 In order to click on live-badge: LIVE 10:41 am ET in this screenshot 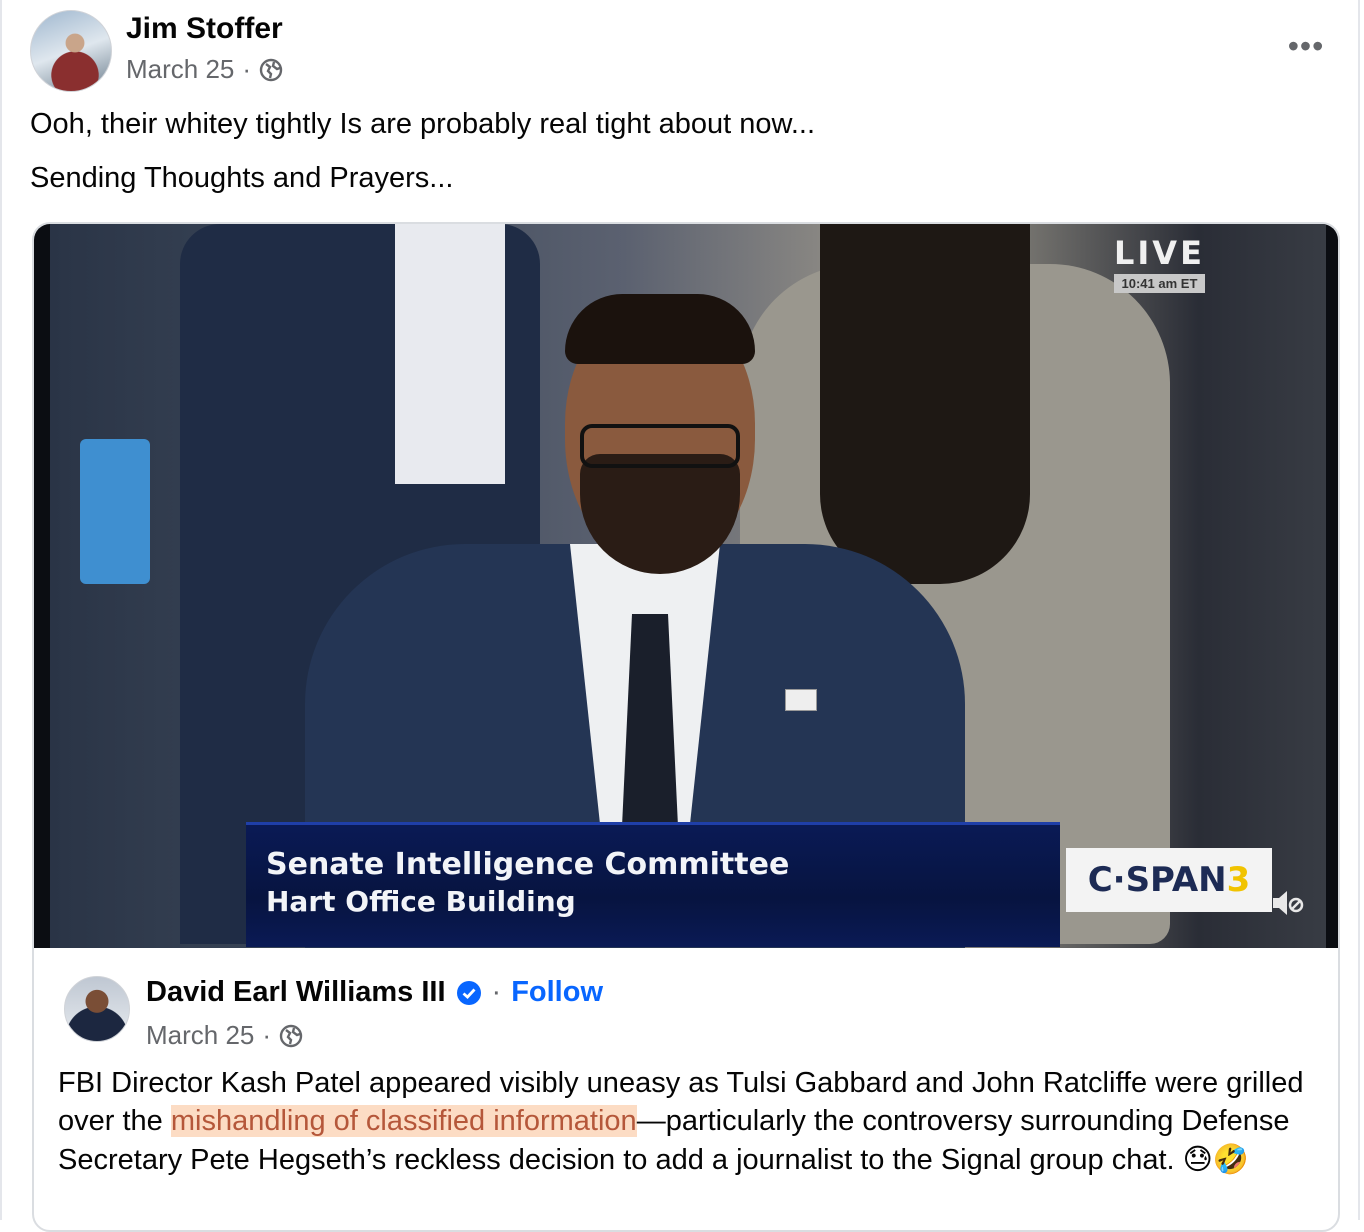, I will do `click(1159, 263)`.